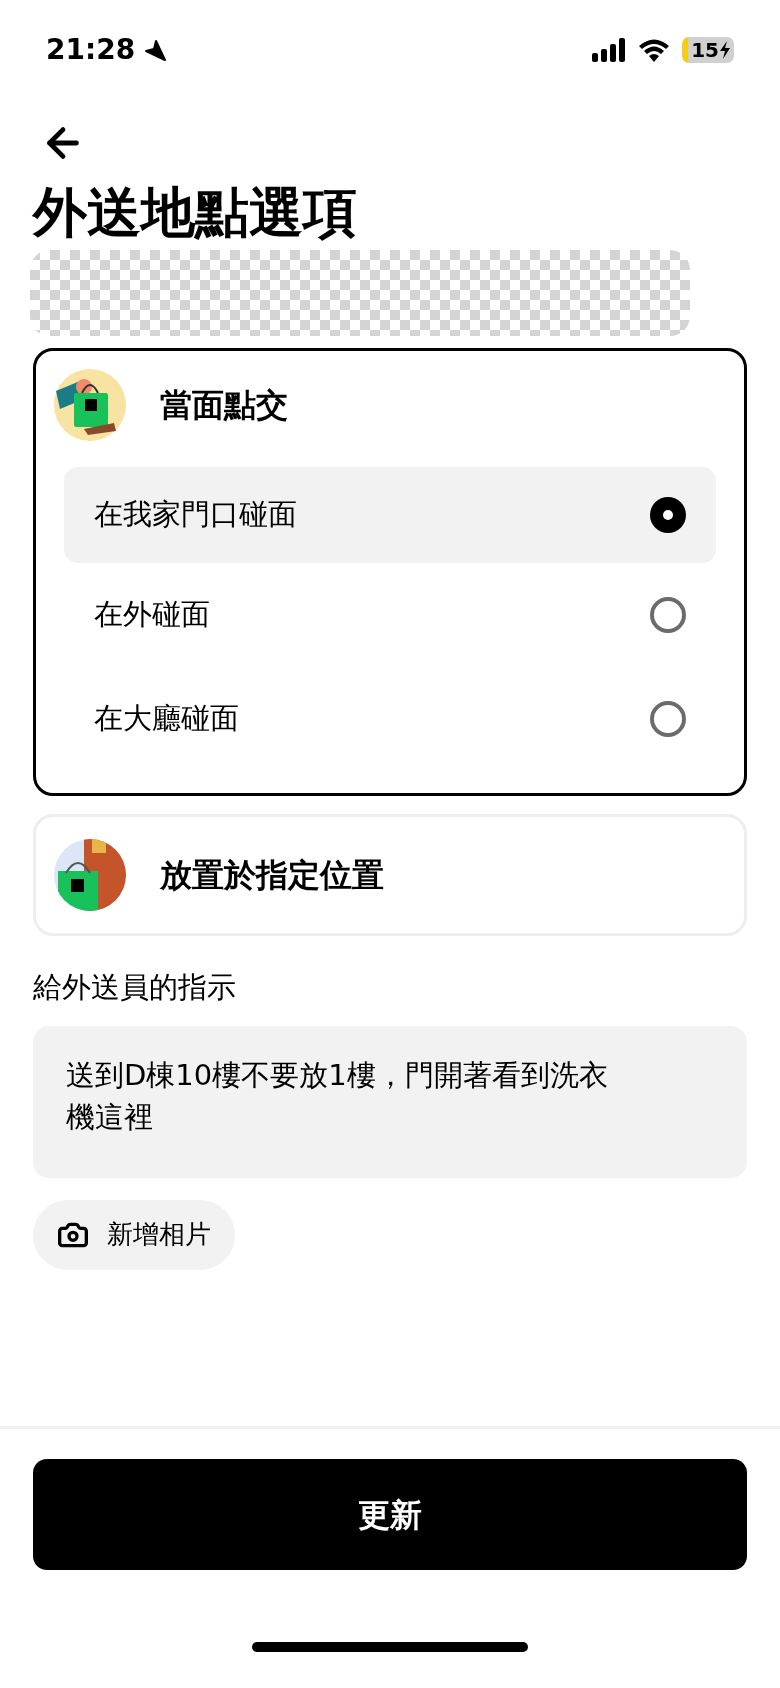 The image size is (780, 1688). I want to click on option-label: 在我家門口碰面, so click(195, 515).